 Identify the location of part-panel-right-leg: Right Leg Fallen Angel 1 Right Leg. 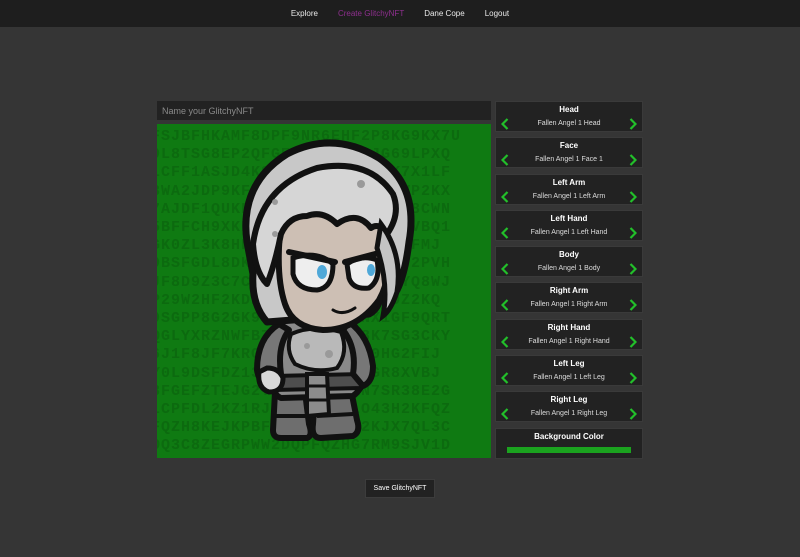
(569, 406).